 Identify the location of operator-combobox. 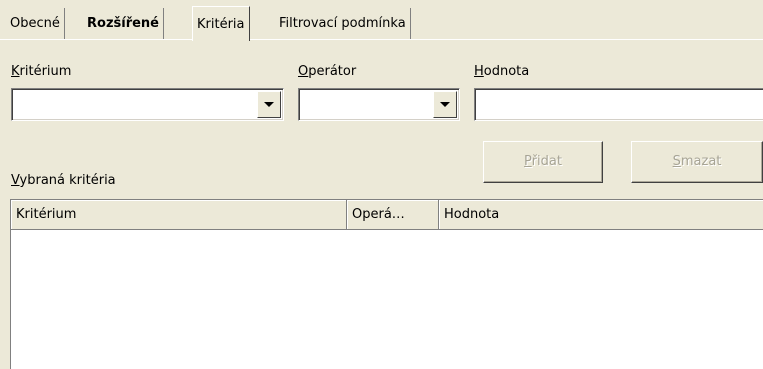
(379, 104).